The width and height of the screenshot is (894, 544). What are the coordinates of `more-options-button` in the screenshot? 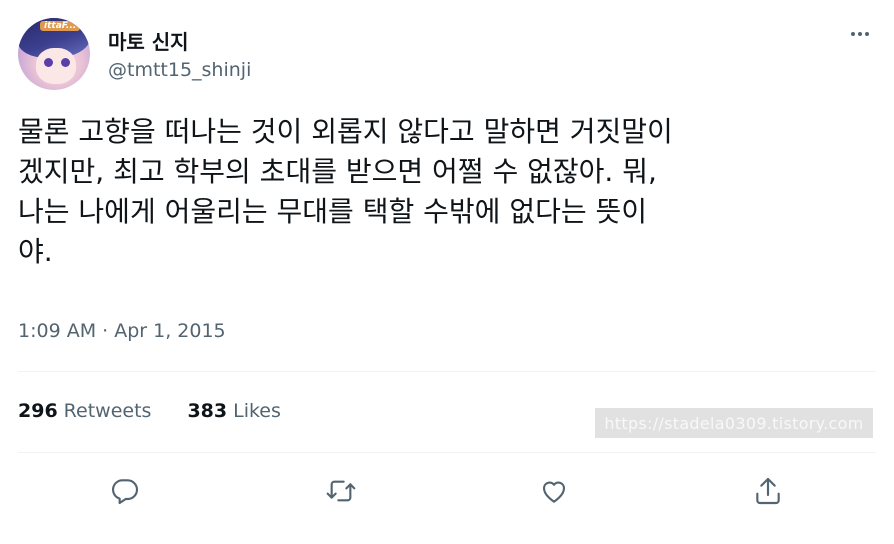 It's located at (860, 34).